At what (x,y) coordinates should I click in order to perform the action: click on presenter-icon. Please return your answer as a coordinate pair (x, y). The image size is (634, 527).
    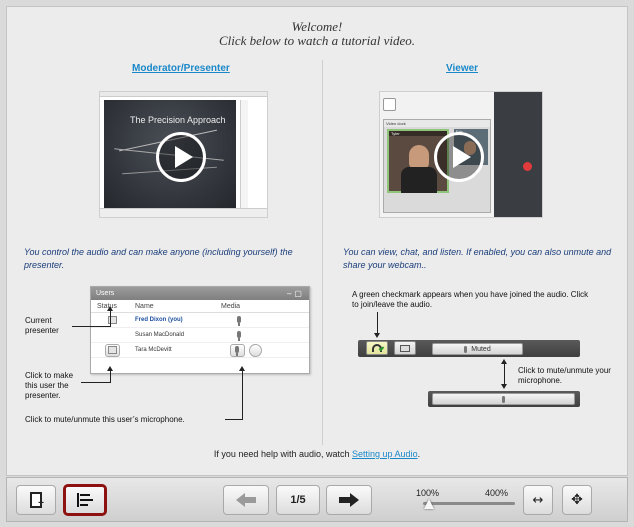
    Looking at the image, I should click on (112, 350).